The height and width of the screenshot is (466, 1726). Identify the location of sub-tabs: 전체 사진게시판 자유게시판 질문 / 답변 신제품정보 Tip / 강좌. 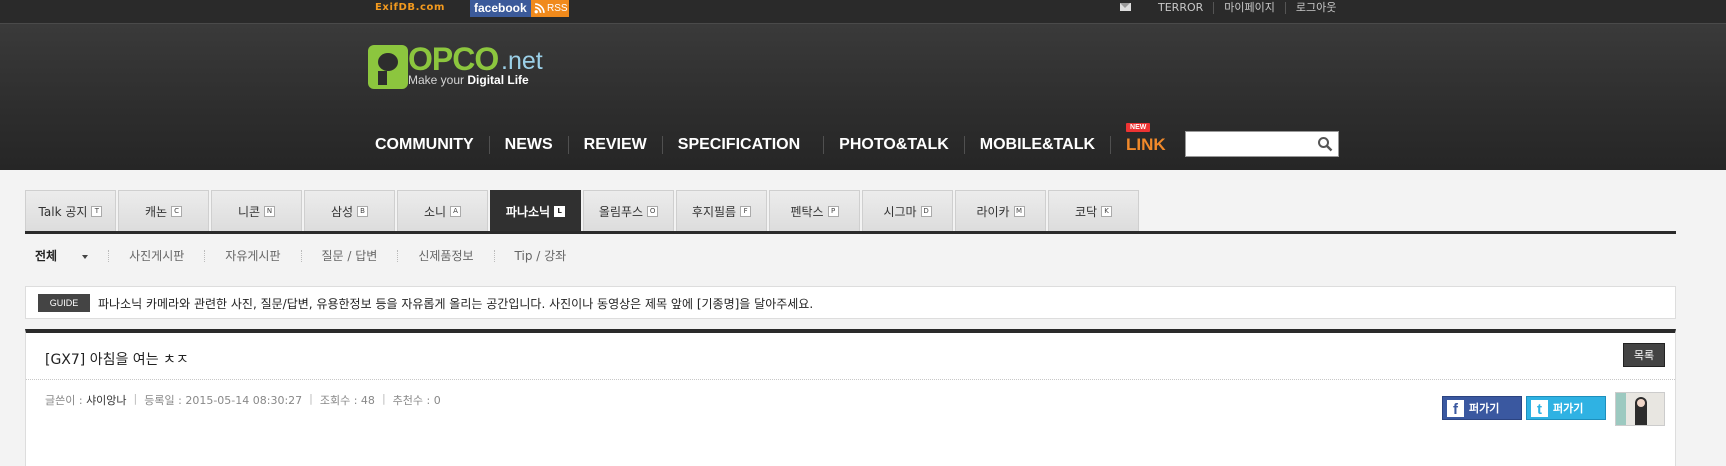
(310, 256).